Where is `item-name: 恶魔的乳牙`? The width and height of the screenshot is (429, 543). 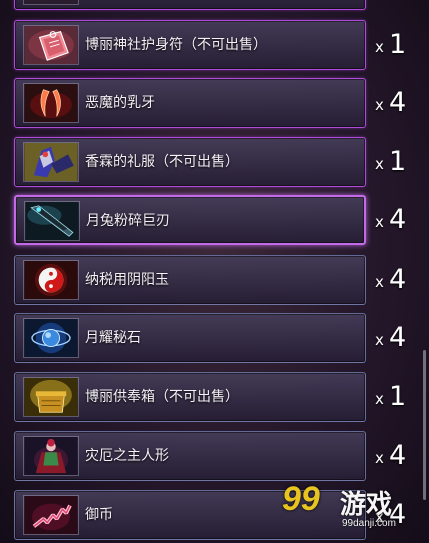 item-name: 恶魔的乳牙 is located at coordinates (120, 103).